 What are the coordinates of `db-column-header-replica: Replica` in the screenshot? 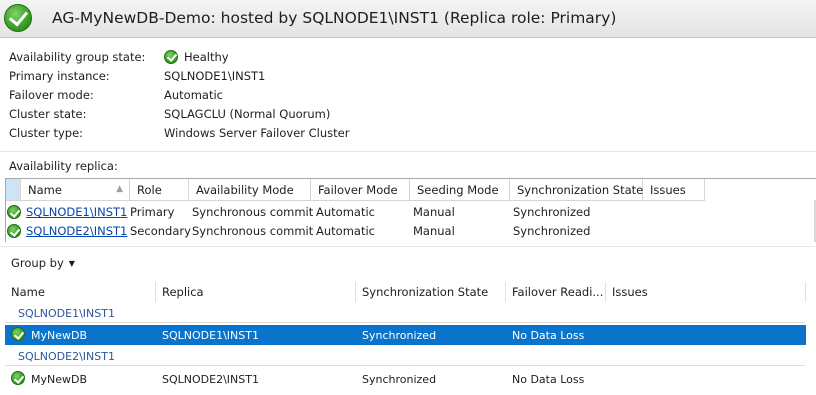 It's located at (183, 292).